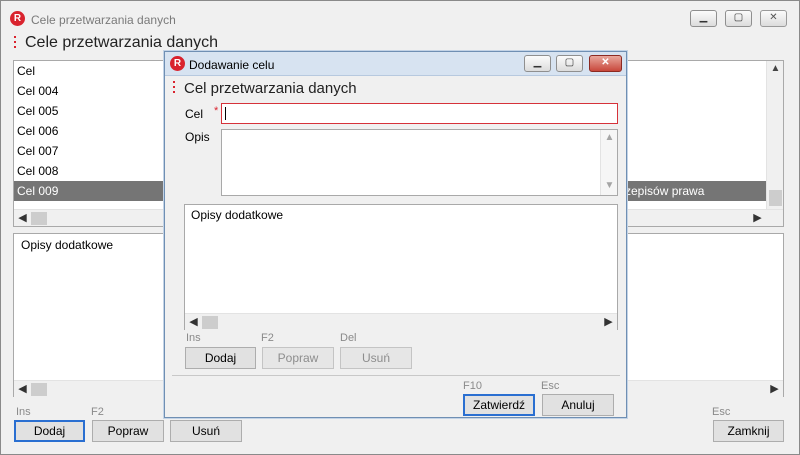 The width and height of the screenshot is (800, 455). Describe the element at coordinates (721, 412) in the screenshot. I see `close-shortcut-hint: Esc` at that location.